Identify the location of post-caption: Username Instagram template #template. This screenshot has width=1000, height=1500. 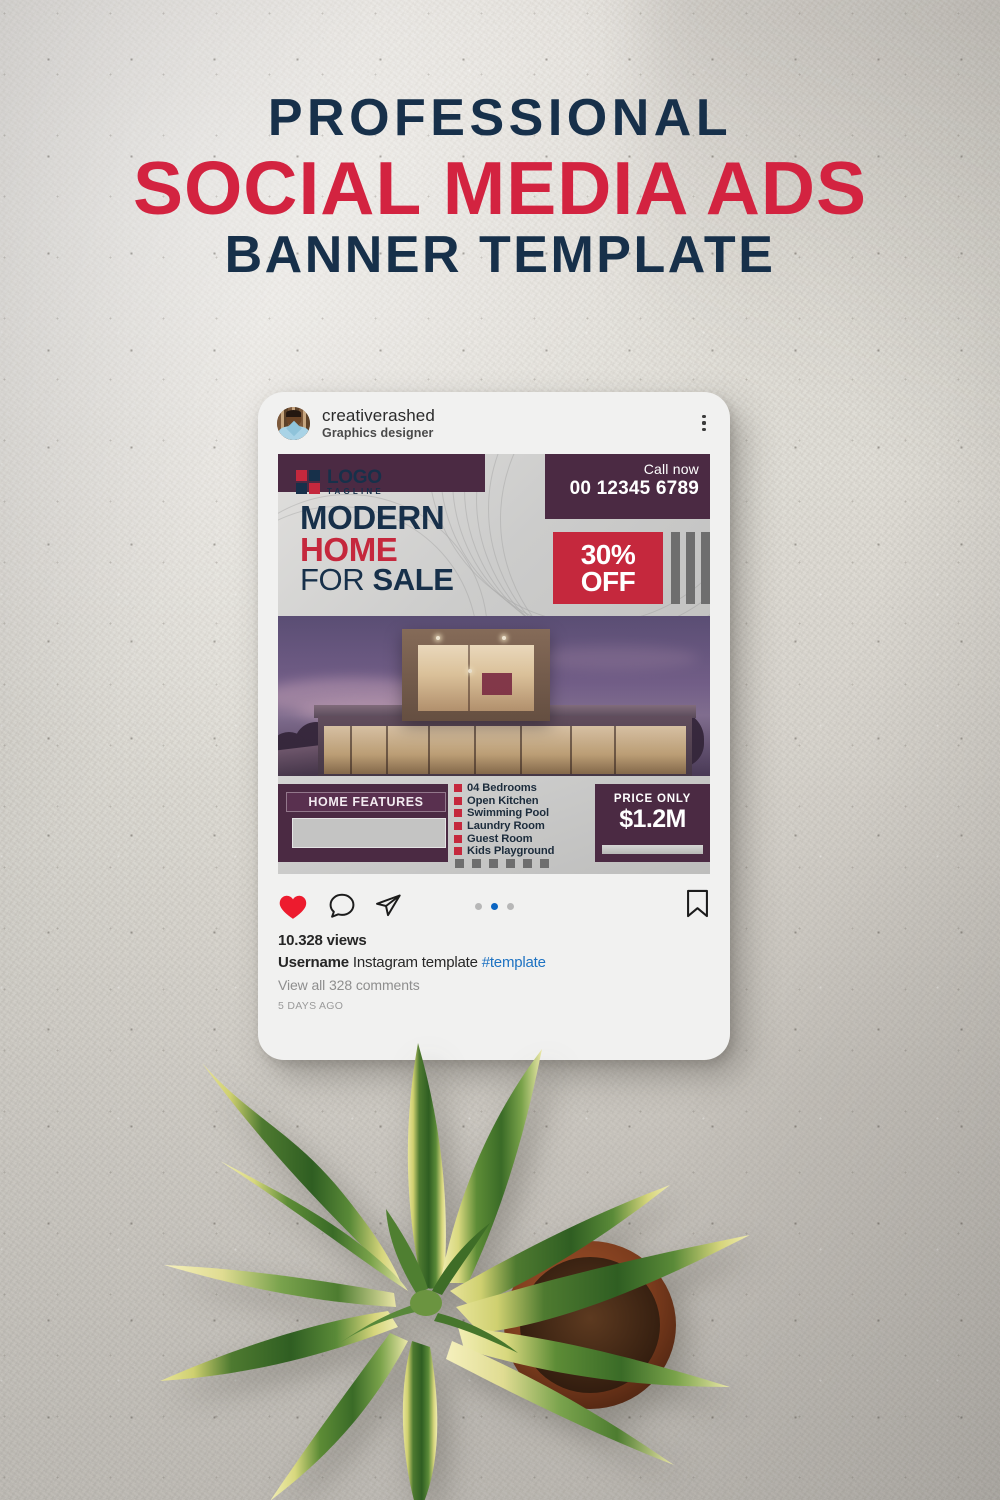
(494, 962).